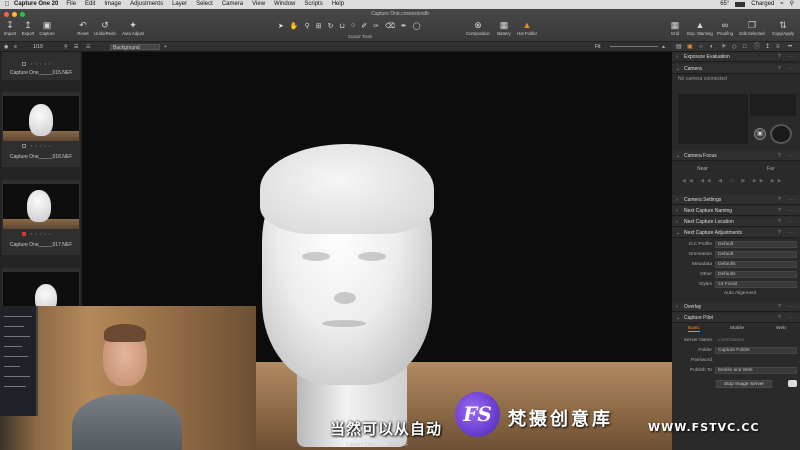  I want to click on camera-settings-header: › Camera Settings? ⋯, so click(736, 200).